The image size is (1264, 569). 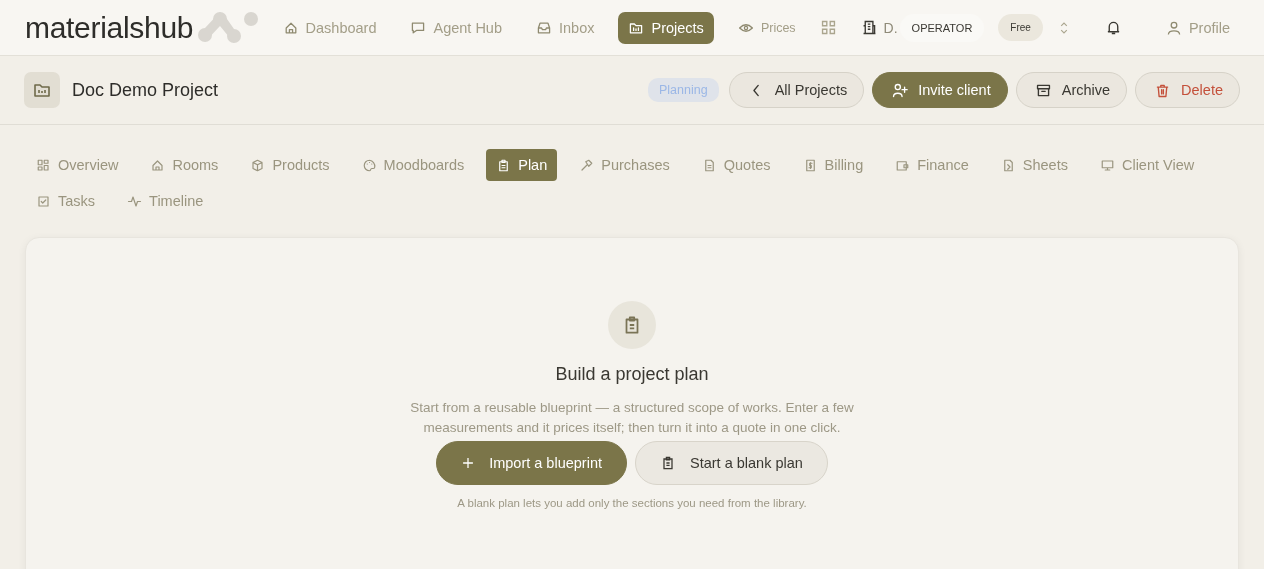 What do you see at coordinates (900, 90) in the screenshot?
I see `user-plus-icon` at bounding box center [900, 90].